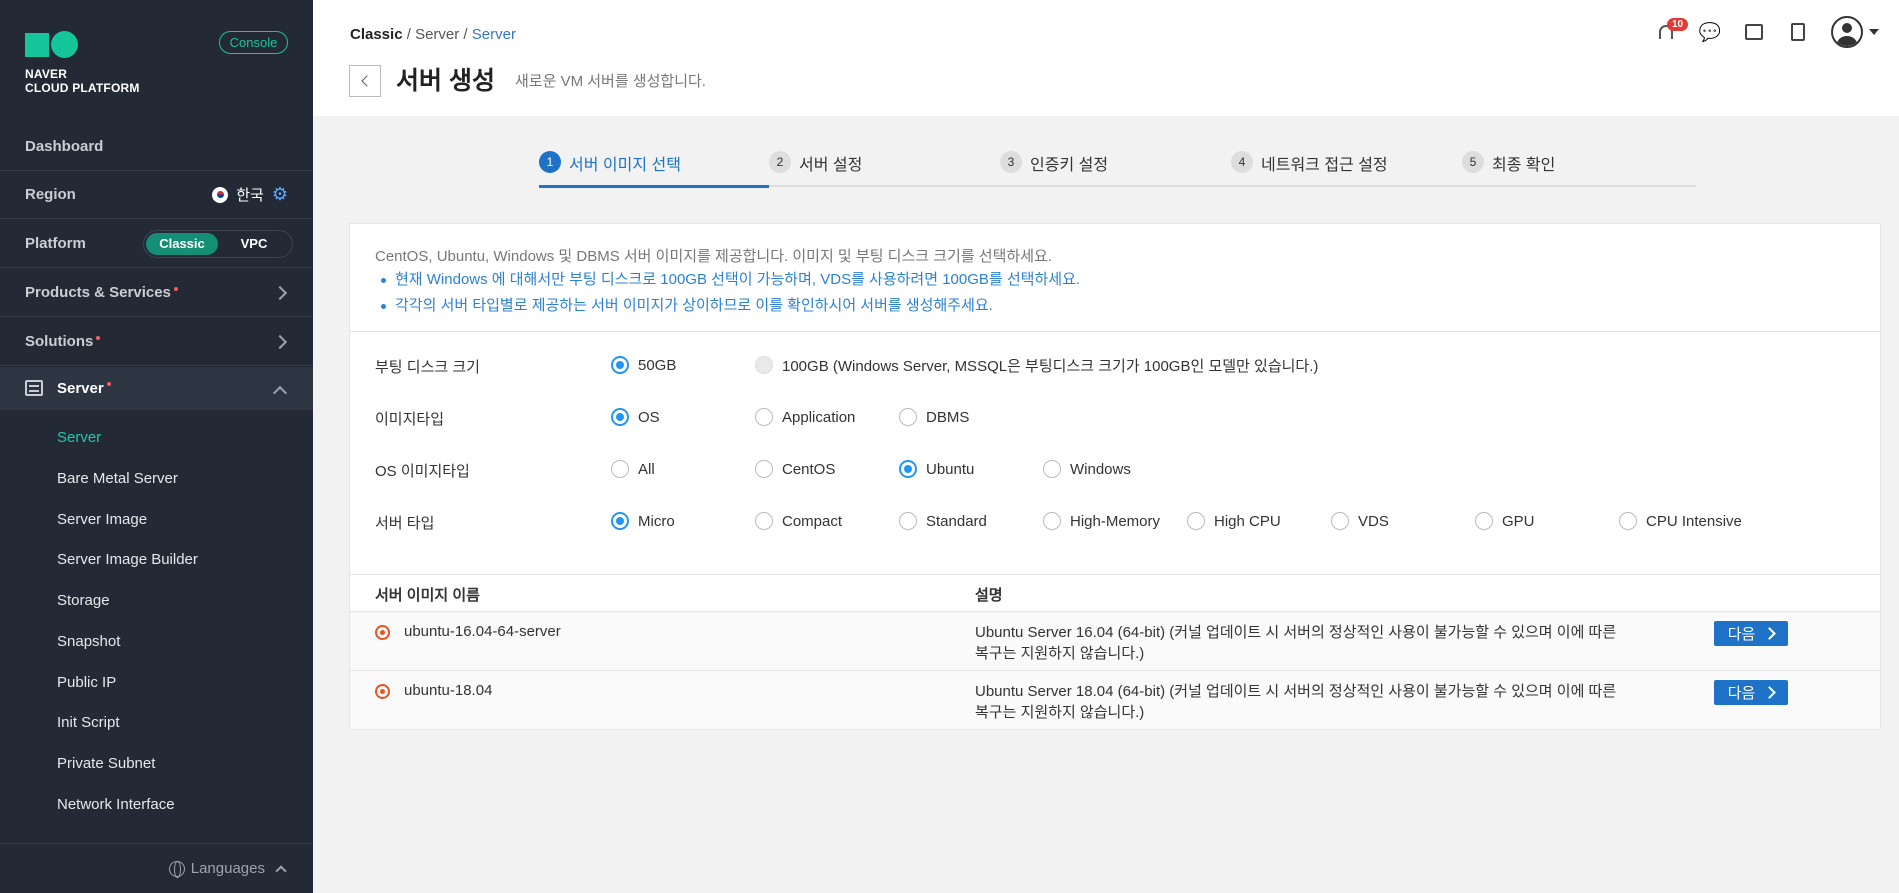  I want to click on step-3: 3 인증키 설정, so click(1054, 169).